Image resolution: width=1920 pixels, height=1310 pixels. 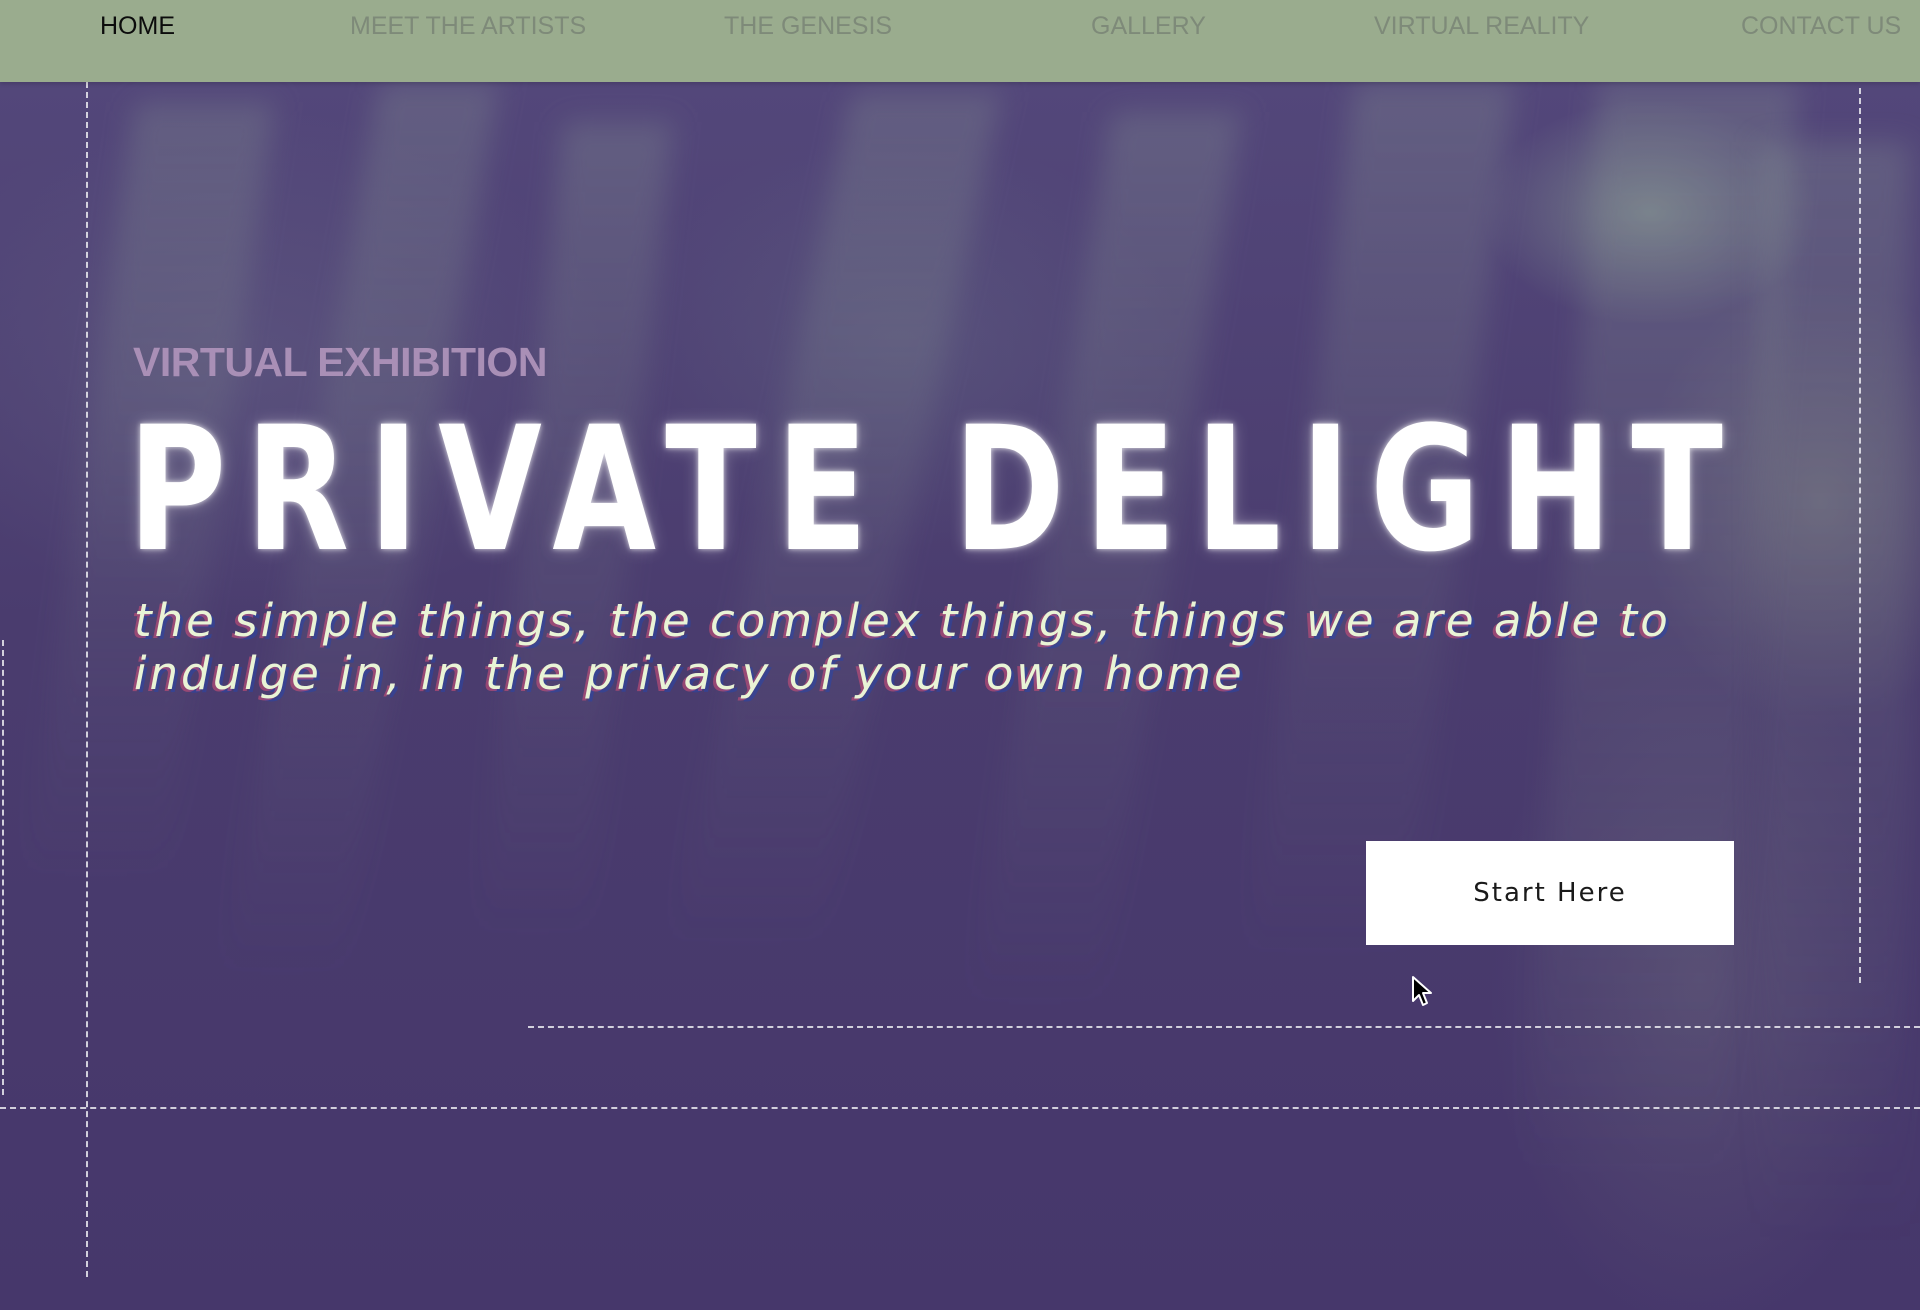 What do you see at coordinates (1481, 26) in the screenshot?
I see `nav-item-virtual-reality: VIRTUAL REALITY` at bounding box center [1481, 26].